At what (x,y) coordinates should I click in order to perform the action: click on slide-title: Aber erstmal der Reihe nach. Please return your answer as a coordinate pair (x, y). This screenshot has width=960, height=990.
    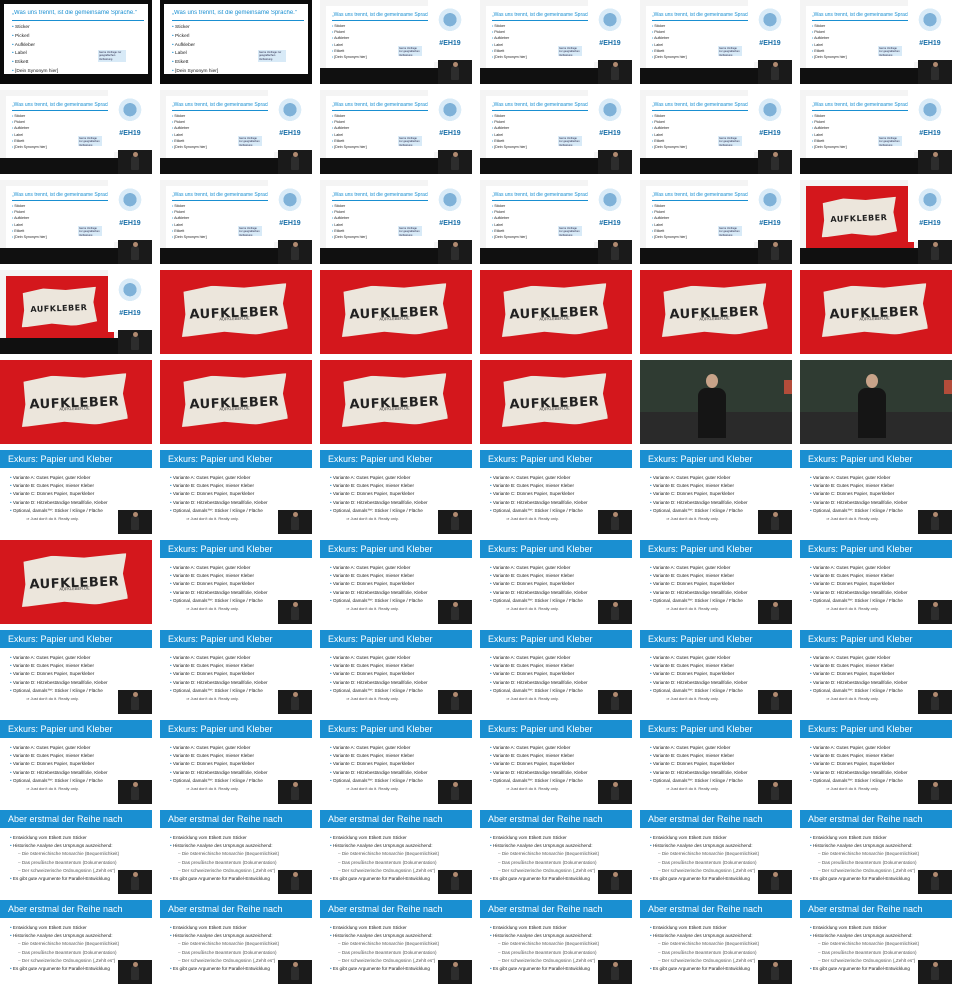
    Looking at the image, I should click on (76, 819).